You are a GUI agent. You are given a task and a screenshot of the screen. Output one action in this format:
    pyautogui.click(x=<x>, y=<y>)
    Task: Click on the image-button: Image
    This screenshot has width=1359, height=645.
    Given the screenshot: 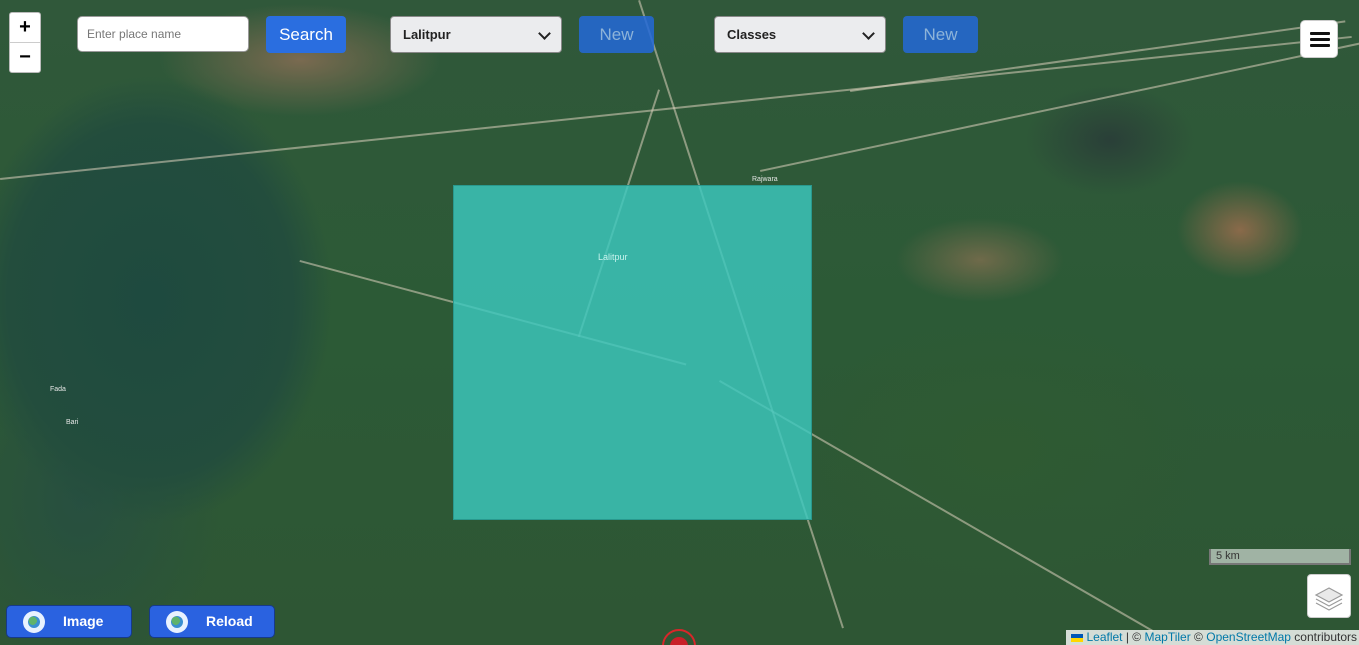 What is the action you would take?
    pyautogui.click(x=69, y=621)
    